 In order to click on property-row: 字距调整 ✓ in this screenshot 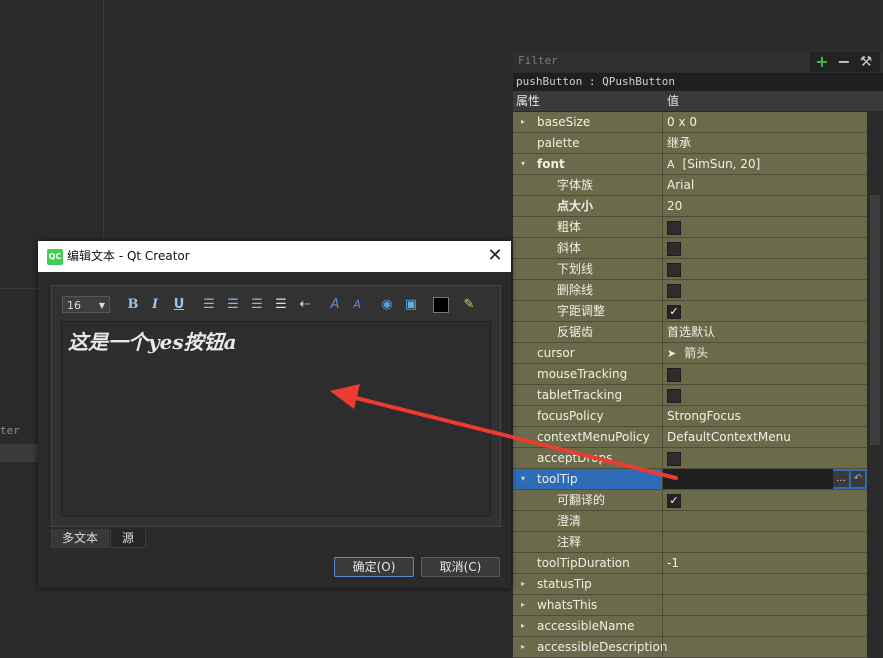, I will do `click(690, 311)`.